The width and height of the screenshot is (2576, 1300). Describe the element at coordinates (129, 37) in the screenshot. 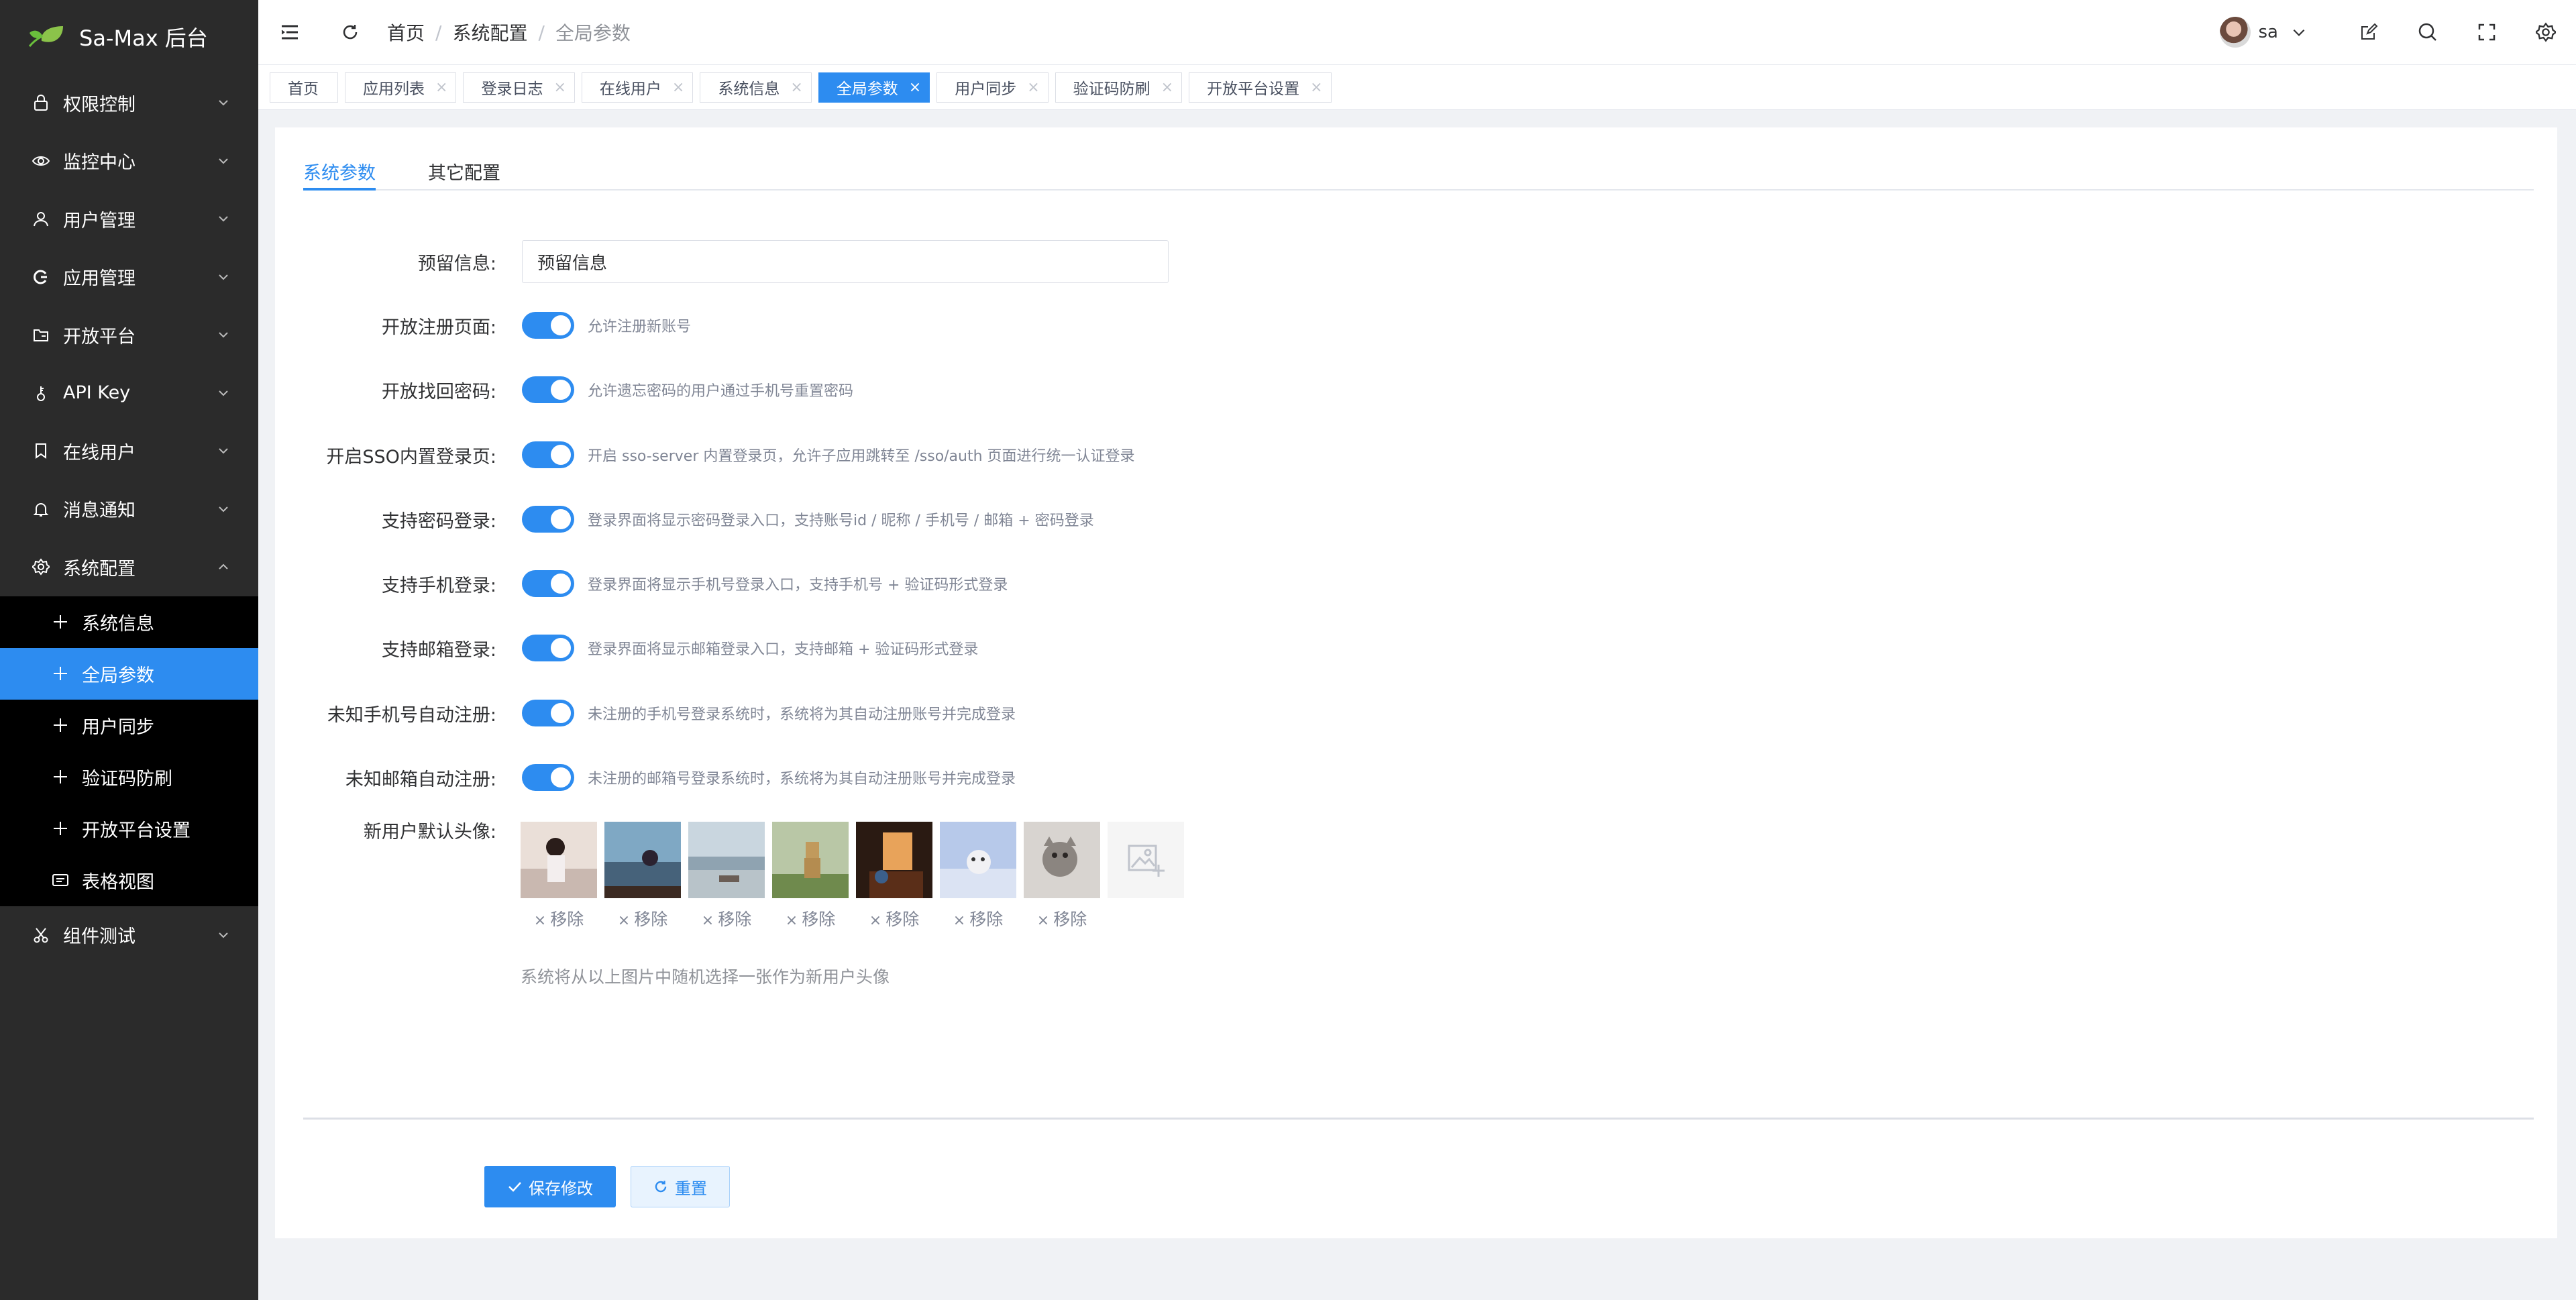

I see `logo: Sa-Max 后台` at that location.